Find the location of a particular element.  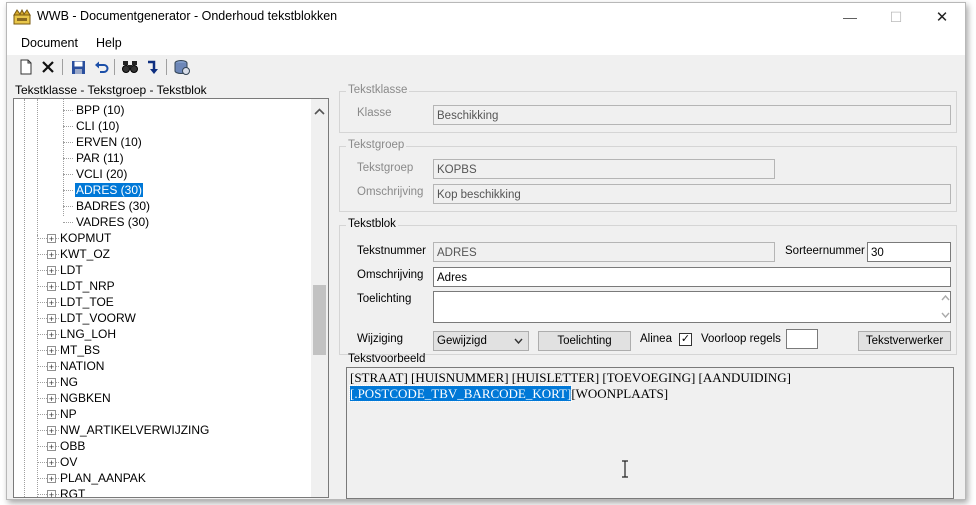

toelichting-textarea is located at coordinates (692, 307).